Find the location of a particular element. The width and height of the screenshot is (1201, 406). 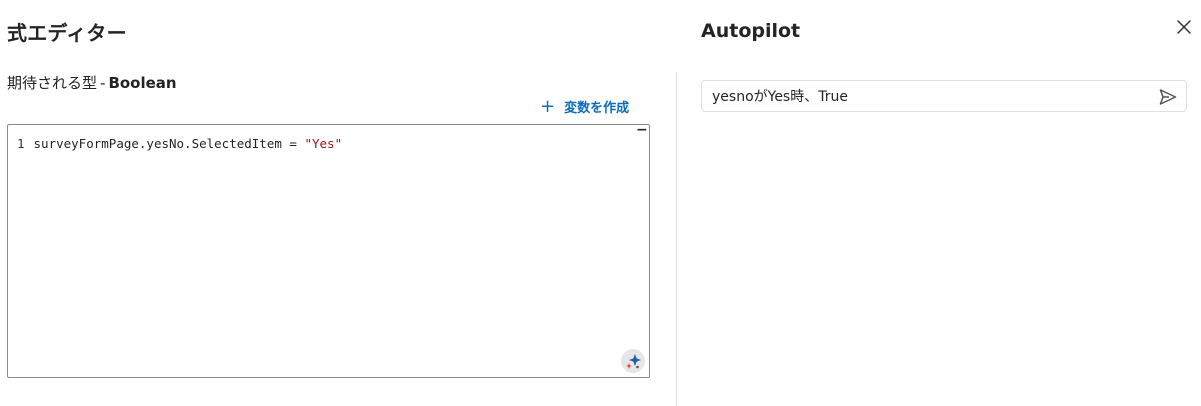

expected-type-label: 期待される型 is located at coordinates (52, 83).